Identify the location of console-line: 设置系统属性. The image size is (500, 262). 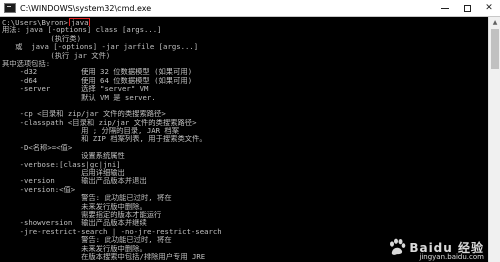
(63, 156).